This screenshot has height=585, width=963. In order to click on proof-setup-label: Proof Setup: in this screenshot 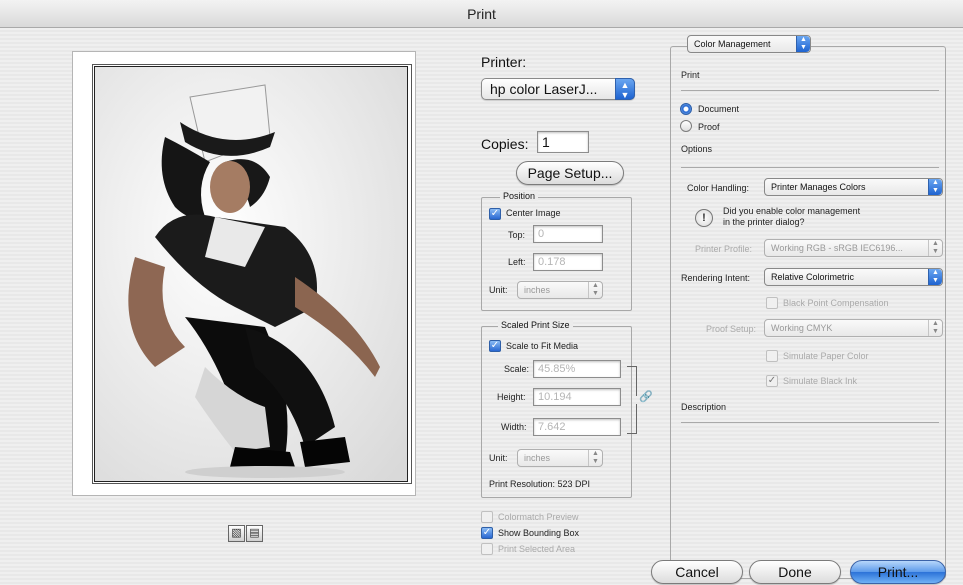, I will do `click(731, 329)`.